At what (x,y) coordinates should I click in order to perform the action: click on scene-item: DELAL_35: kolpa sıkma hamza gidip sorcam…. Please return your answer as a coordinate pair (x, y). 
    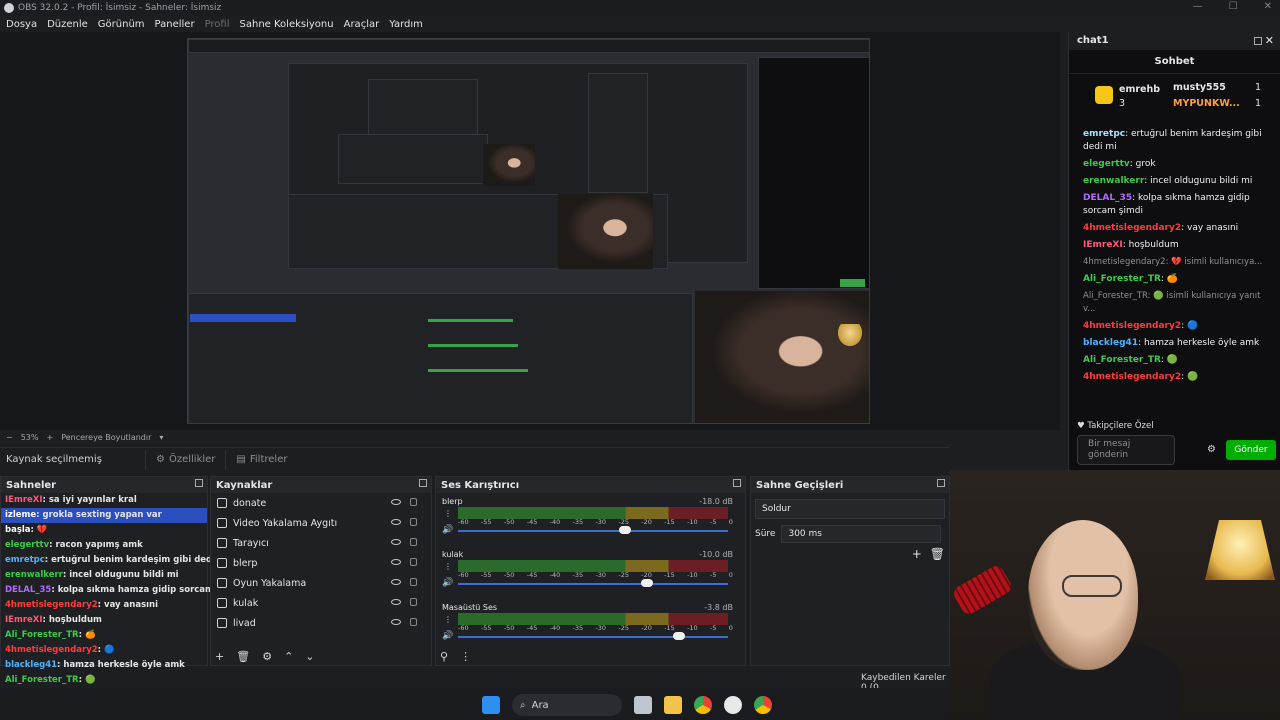
    Looking at the image, I should click on (122, 590).